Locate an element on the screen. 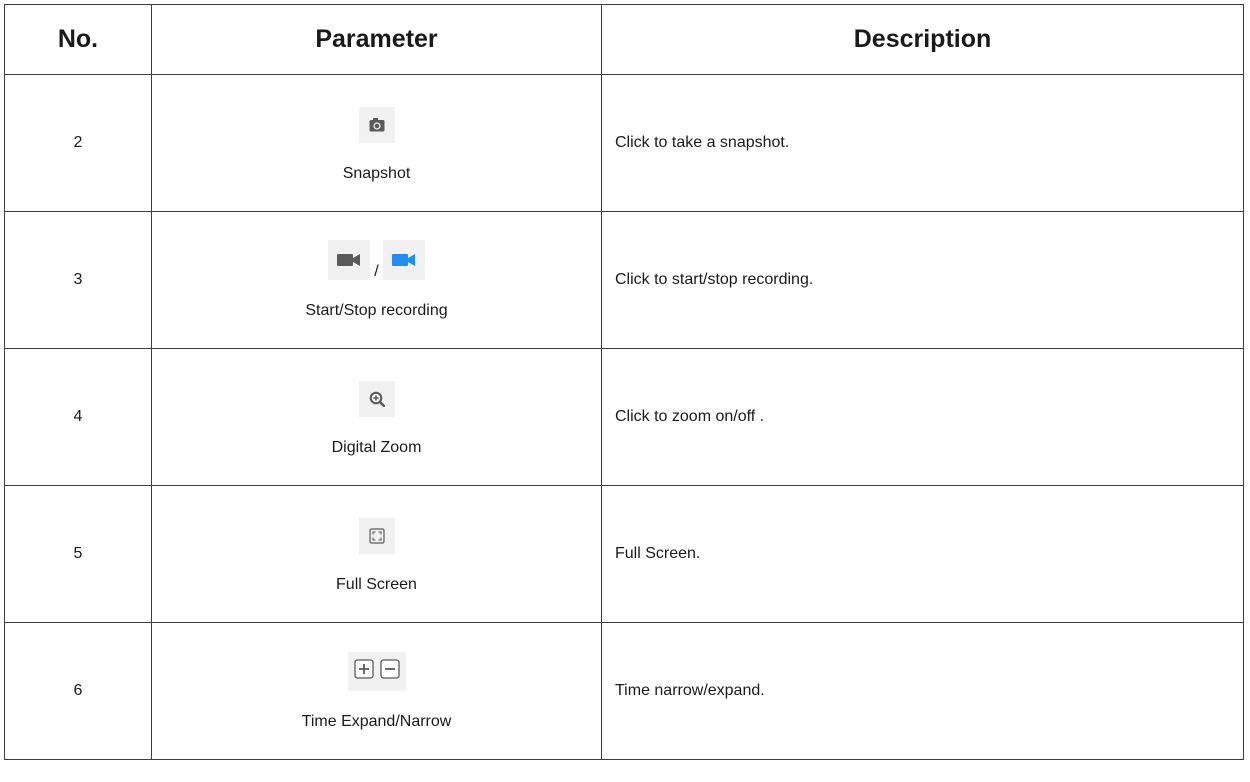 The width and height of the screenshot is (1250, 782). row-number: 6 is located at coordinates (78, 691).